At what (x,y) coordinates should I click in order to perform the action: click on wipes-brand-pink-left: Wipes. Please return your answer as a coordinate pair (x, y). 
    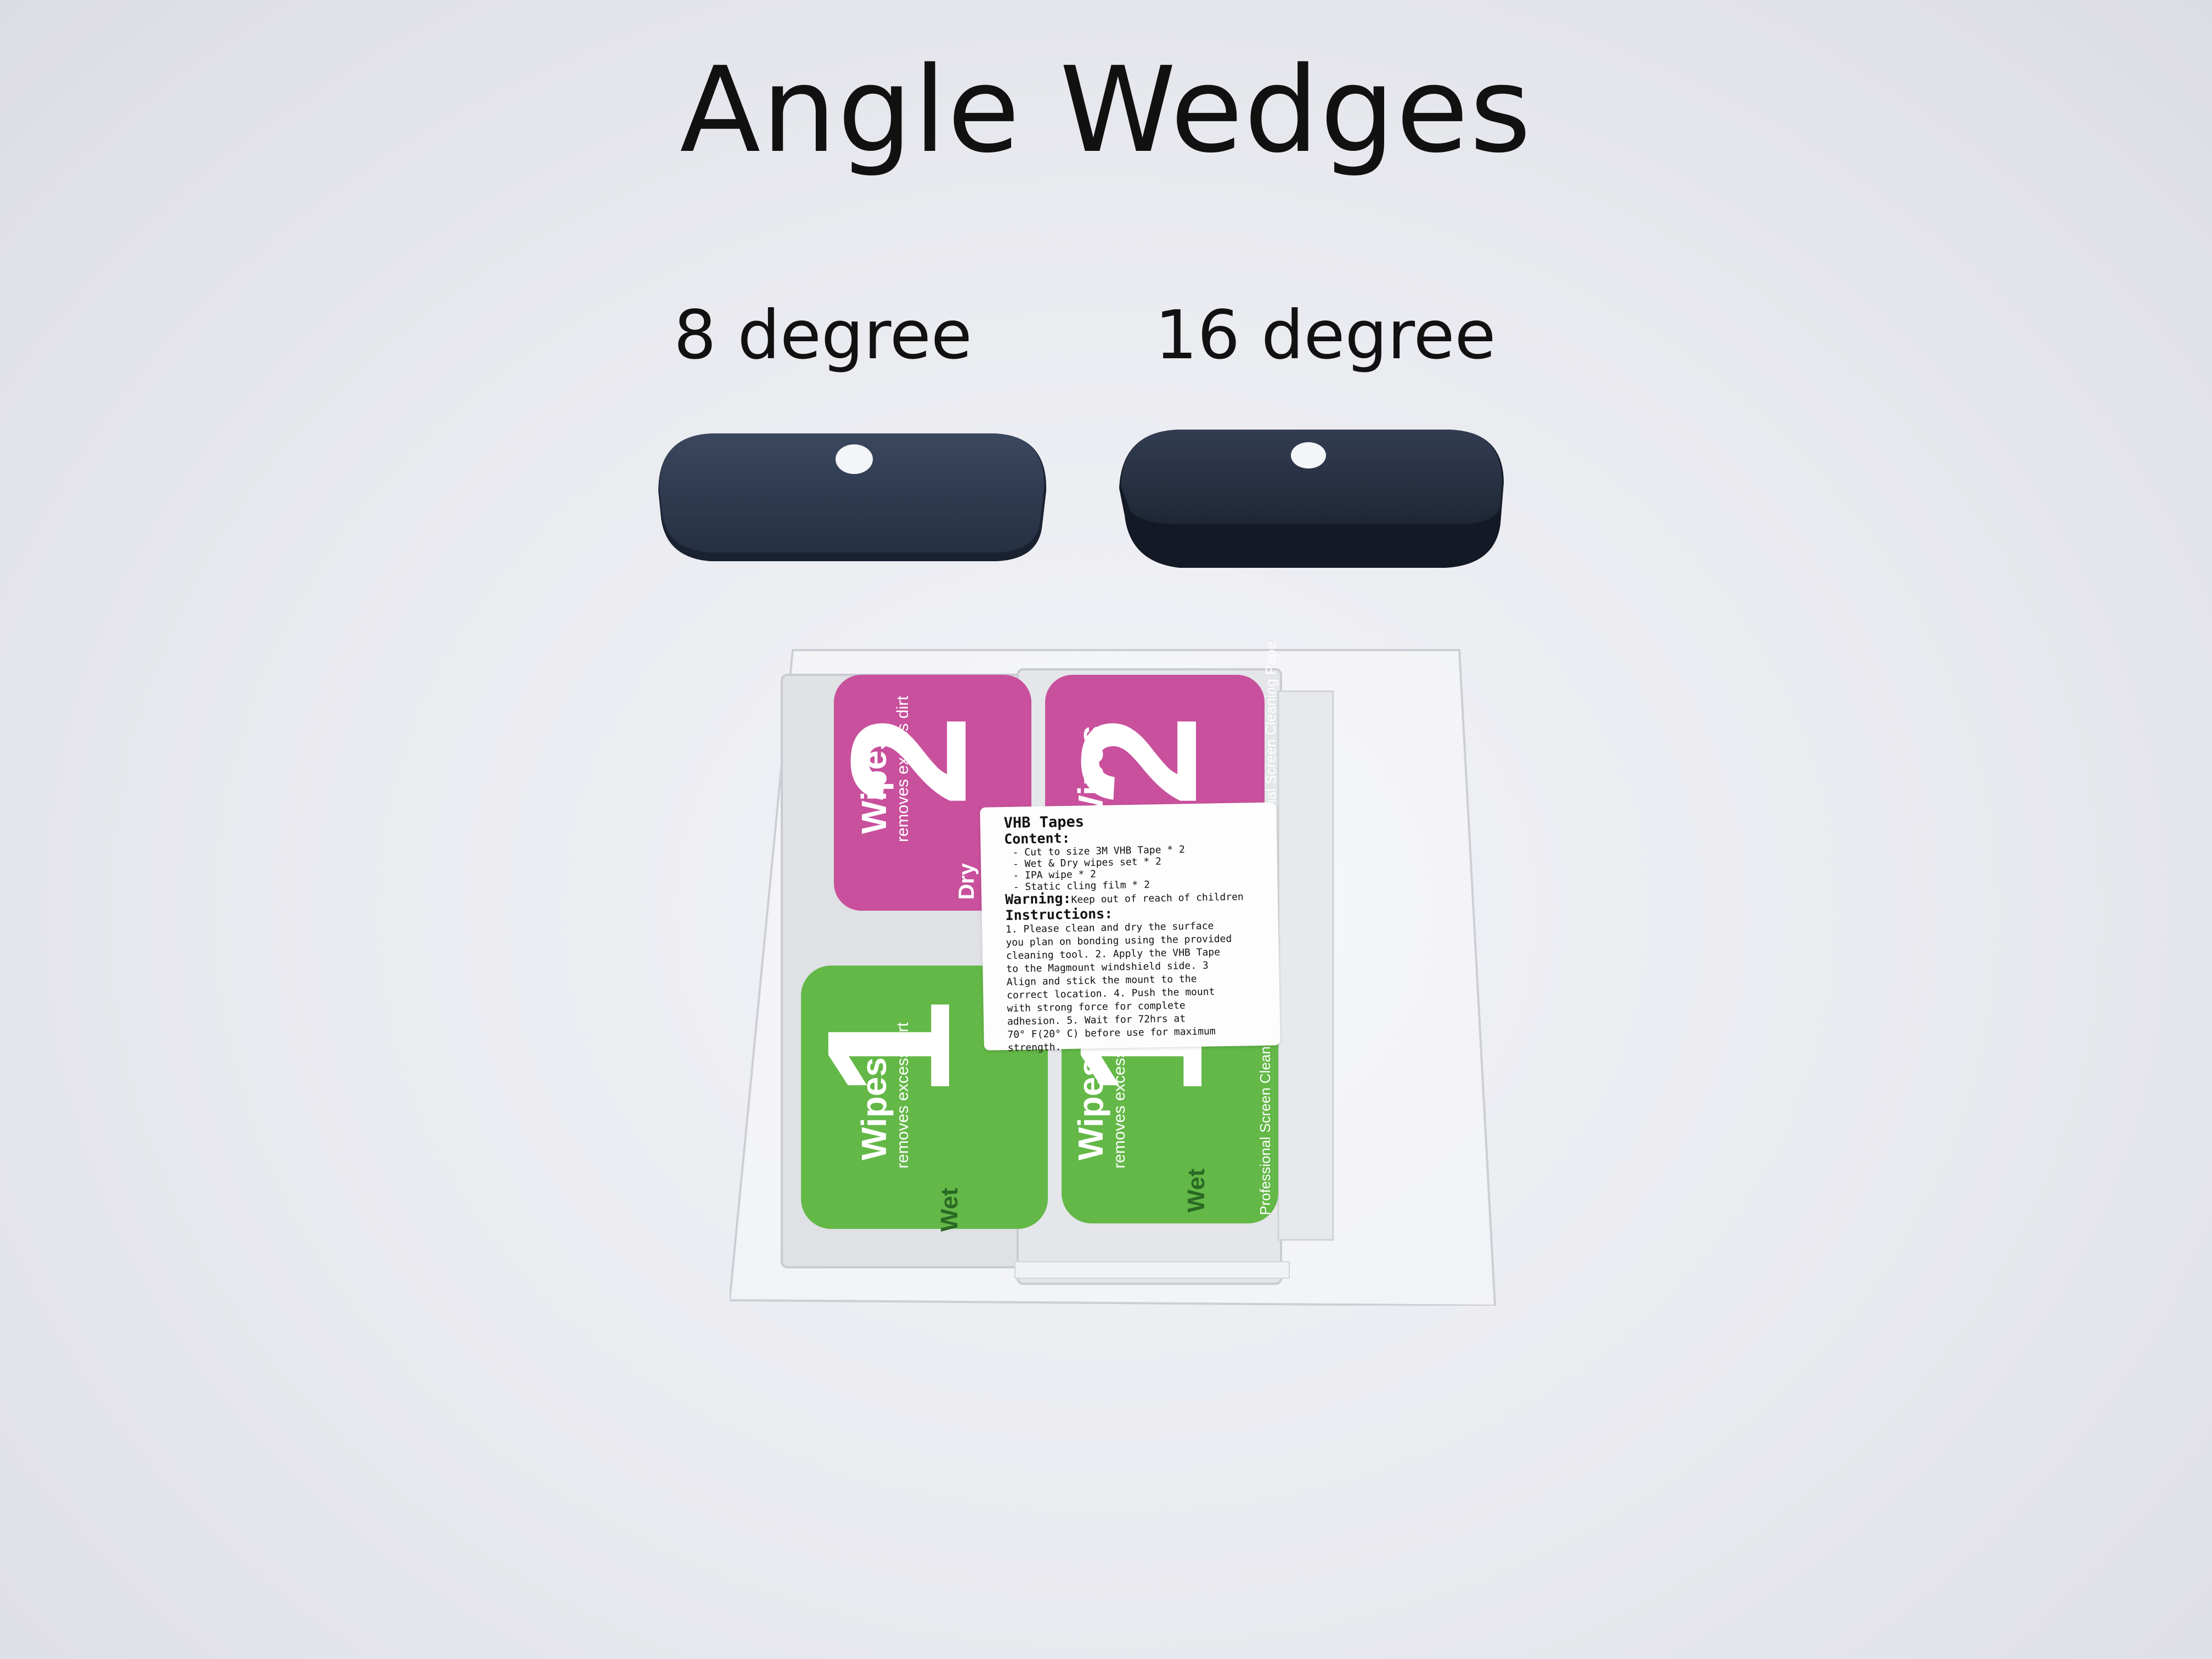
    Looking at the image, I should click on (874, 782).